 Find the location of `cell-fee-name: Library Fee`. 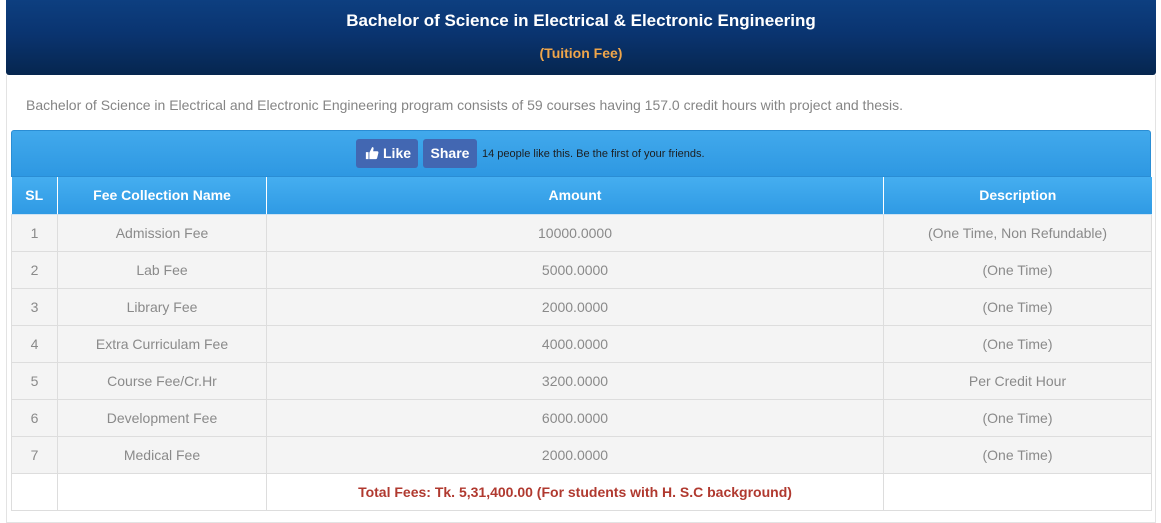

cell-fee-name: Library Fee is located at coordinates (162, 306).